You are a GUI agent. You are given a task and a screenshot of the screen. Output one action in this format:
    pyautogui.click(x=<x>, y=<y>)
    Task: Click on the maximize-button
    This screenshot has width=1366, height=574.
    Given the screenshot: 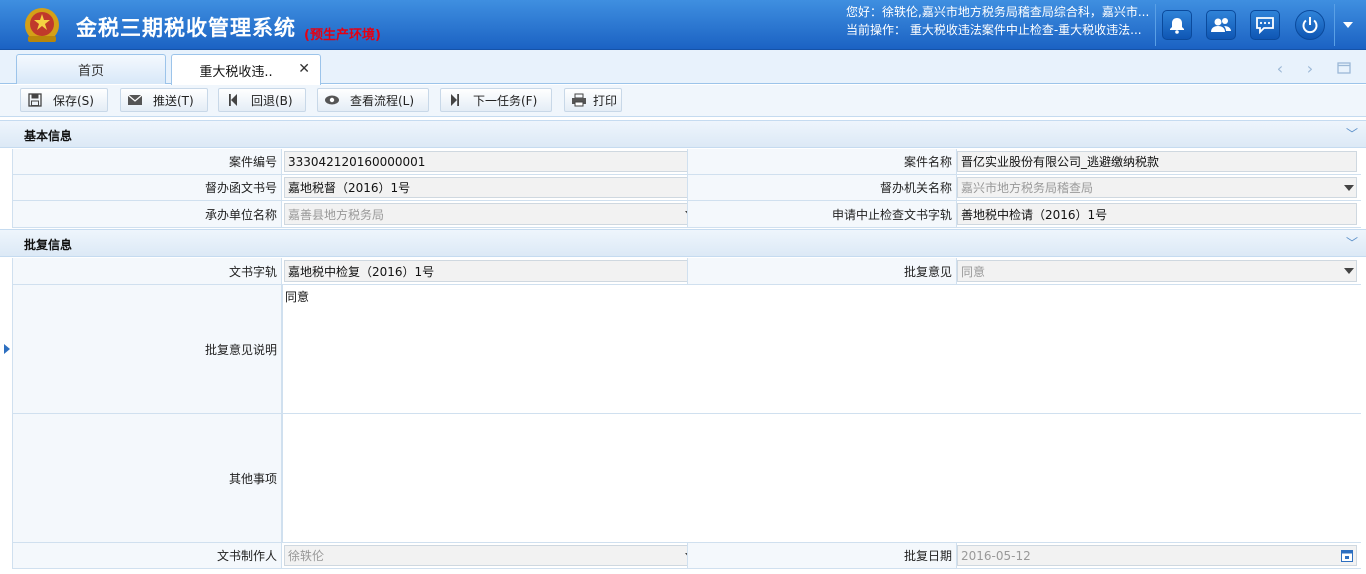 What is the action you would take?
    pyautogui.click(x=1344, y=68)
    